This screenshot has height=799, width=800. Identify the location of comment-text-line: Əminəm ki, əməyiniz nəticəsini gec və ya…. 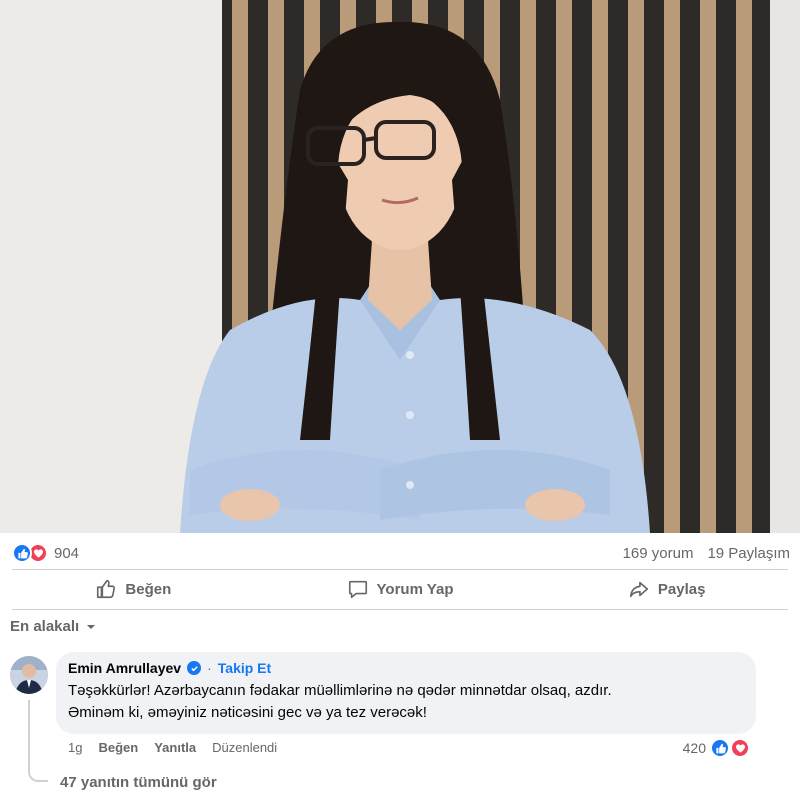
(247, 712).